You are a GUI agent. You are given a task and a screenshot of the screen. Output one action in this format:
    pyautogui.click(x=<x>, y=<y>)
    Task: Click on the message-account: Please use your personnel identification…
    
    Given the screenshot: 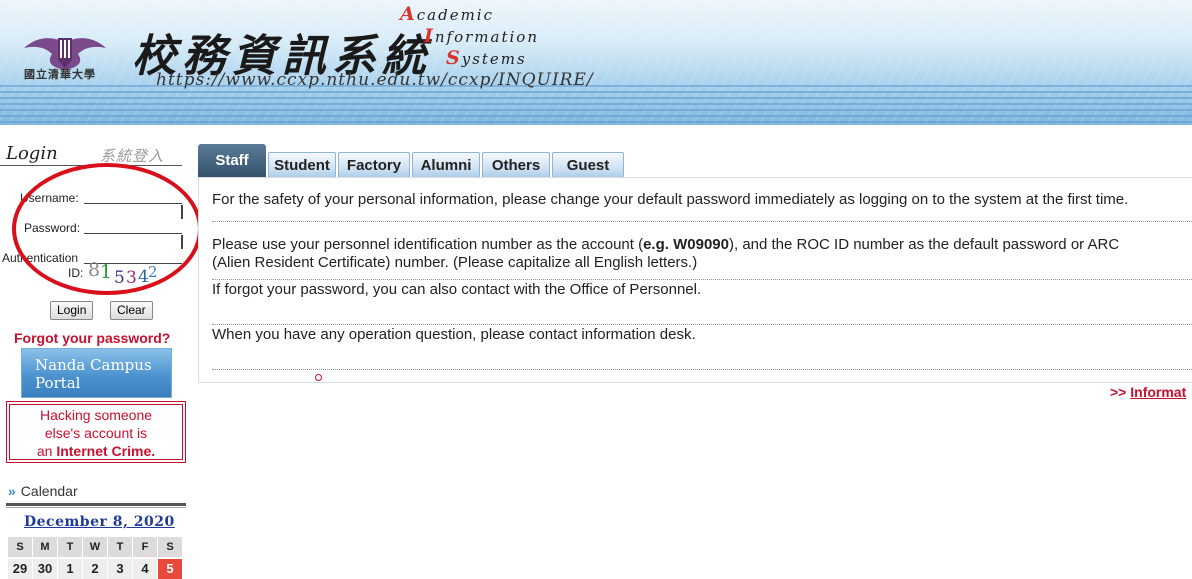 What is the action you would take?
    pyautogui.click(x=666, y=253)
    